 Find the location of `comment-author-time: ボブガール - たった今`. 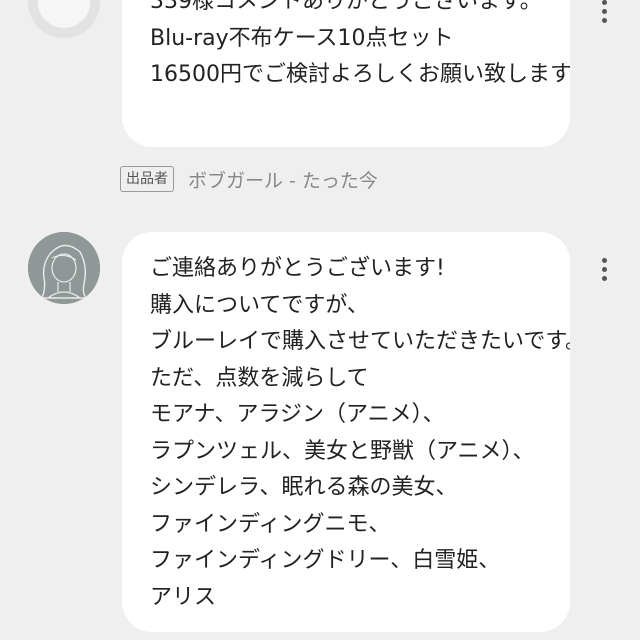

comment-author-time: ボブガール - たった今 is located at coordinates (283, 180).